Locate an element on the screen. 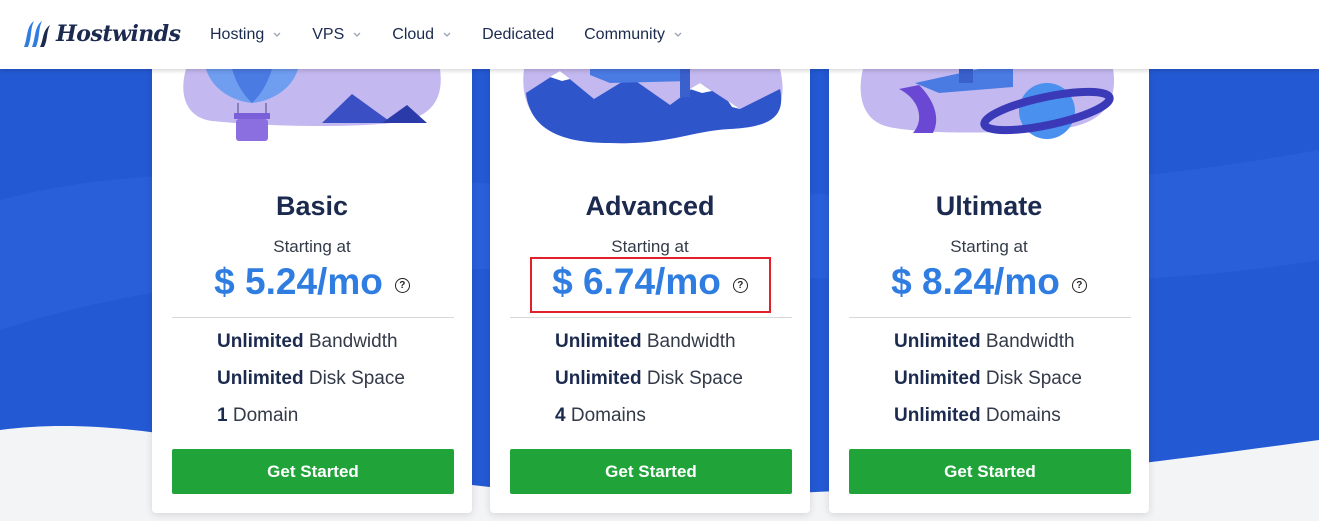 This screenshot has height=521, width=1319. nav-hosting: Hosting is located at coordinates (246, 35).